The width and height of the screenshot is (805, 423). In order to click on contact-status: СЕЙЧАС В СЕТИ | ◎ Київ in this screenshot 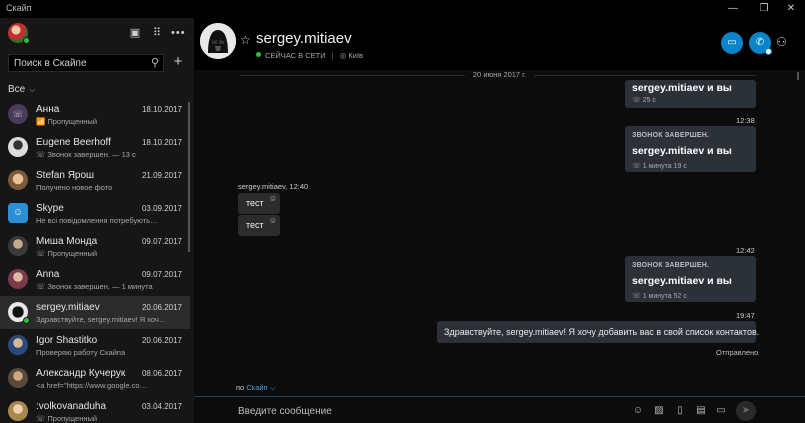, I will do `click(309, 55)`.